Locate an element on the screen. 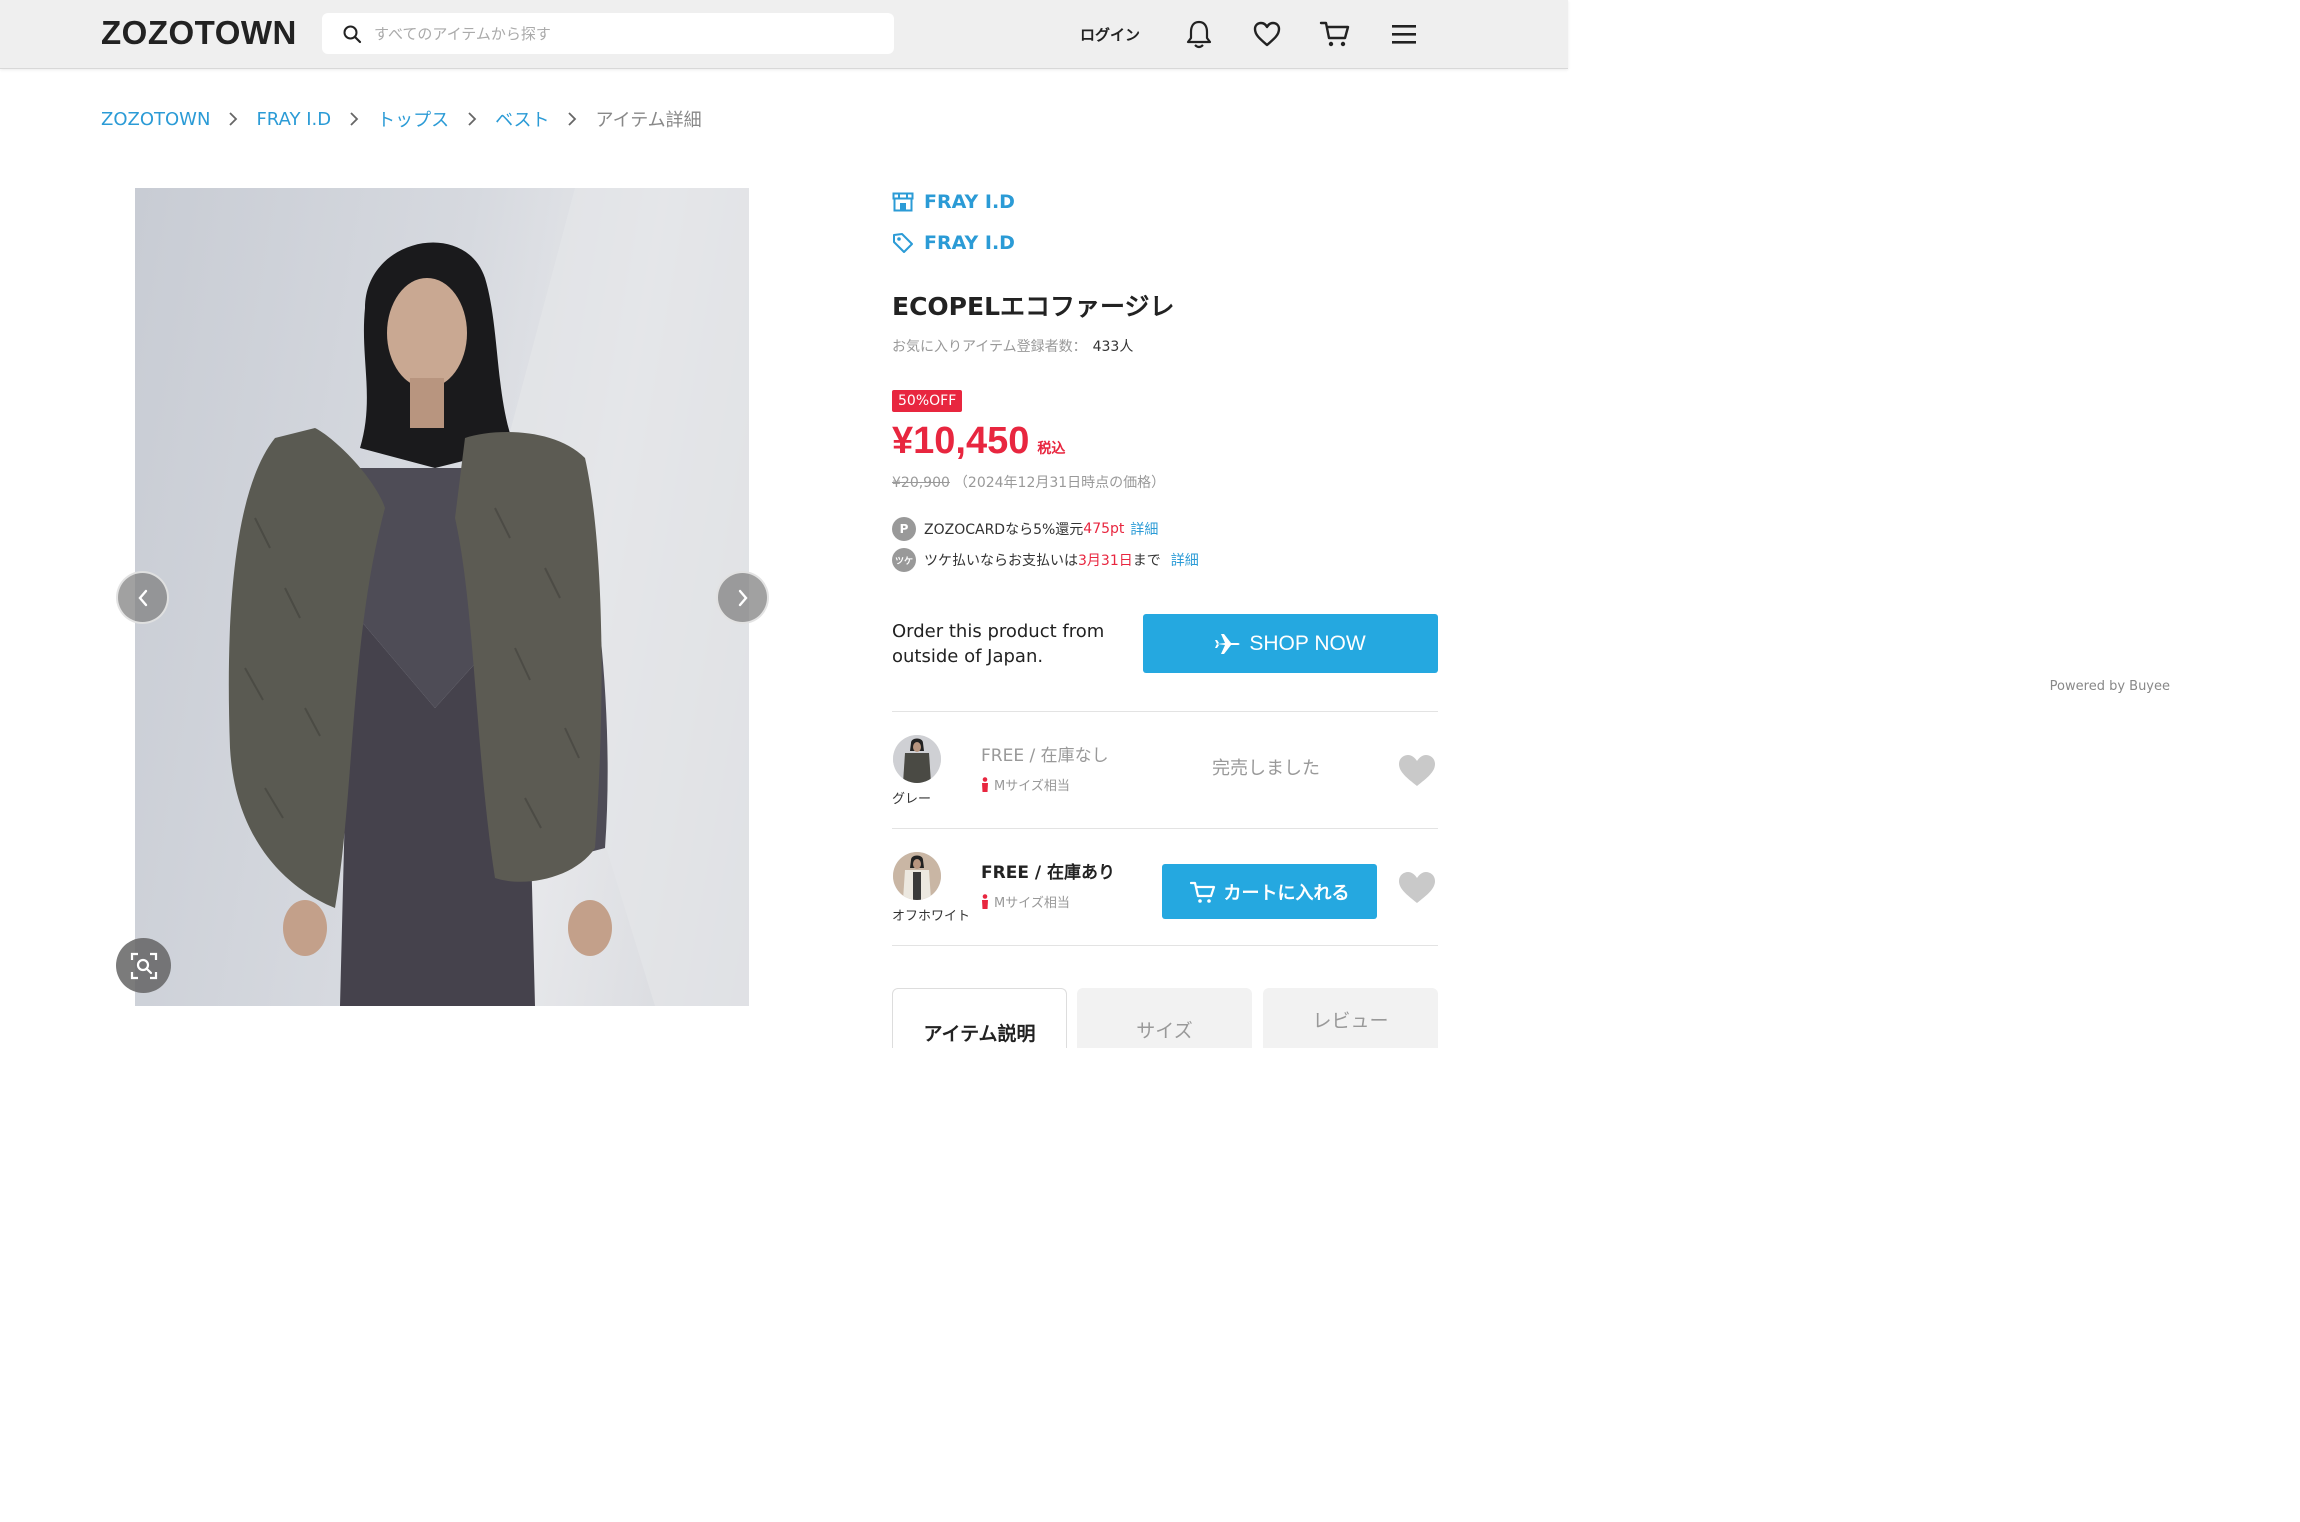  shop-icon is located at coordinates (903, 202).